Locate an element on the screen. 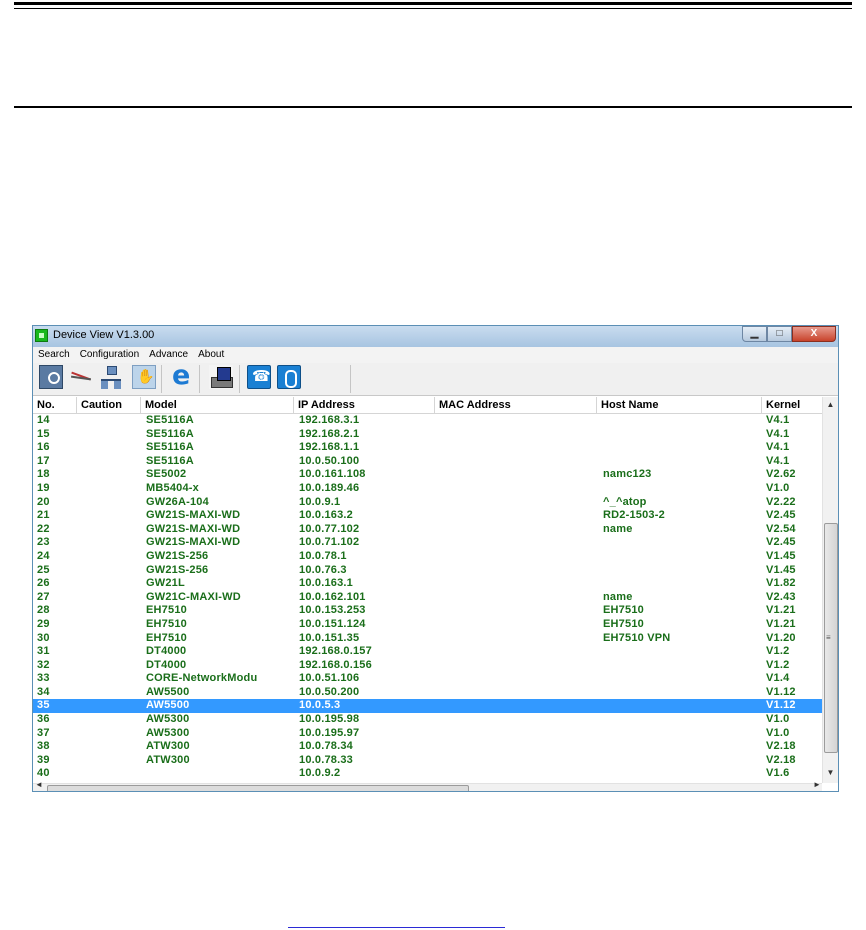 This screenshot has width=866, height=930. cell-ip: 10.0.153.253 is located at coordinates (332, 610).